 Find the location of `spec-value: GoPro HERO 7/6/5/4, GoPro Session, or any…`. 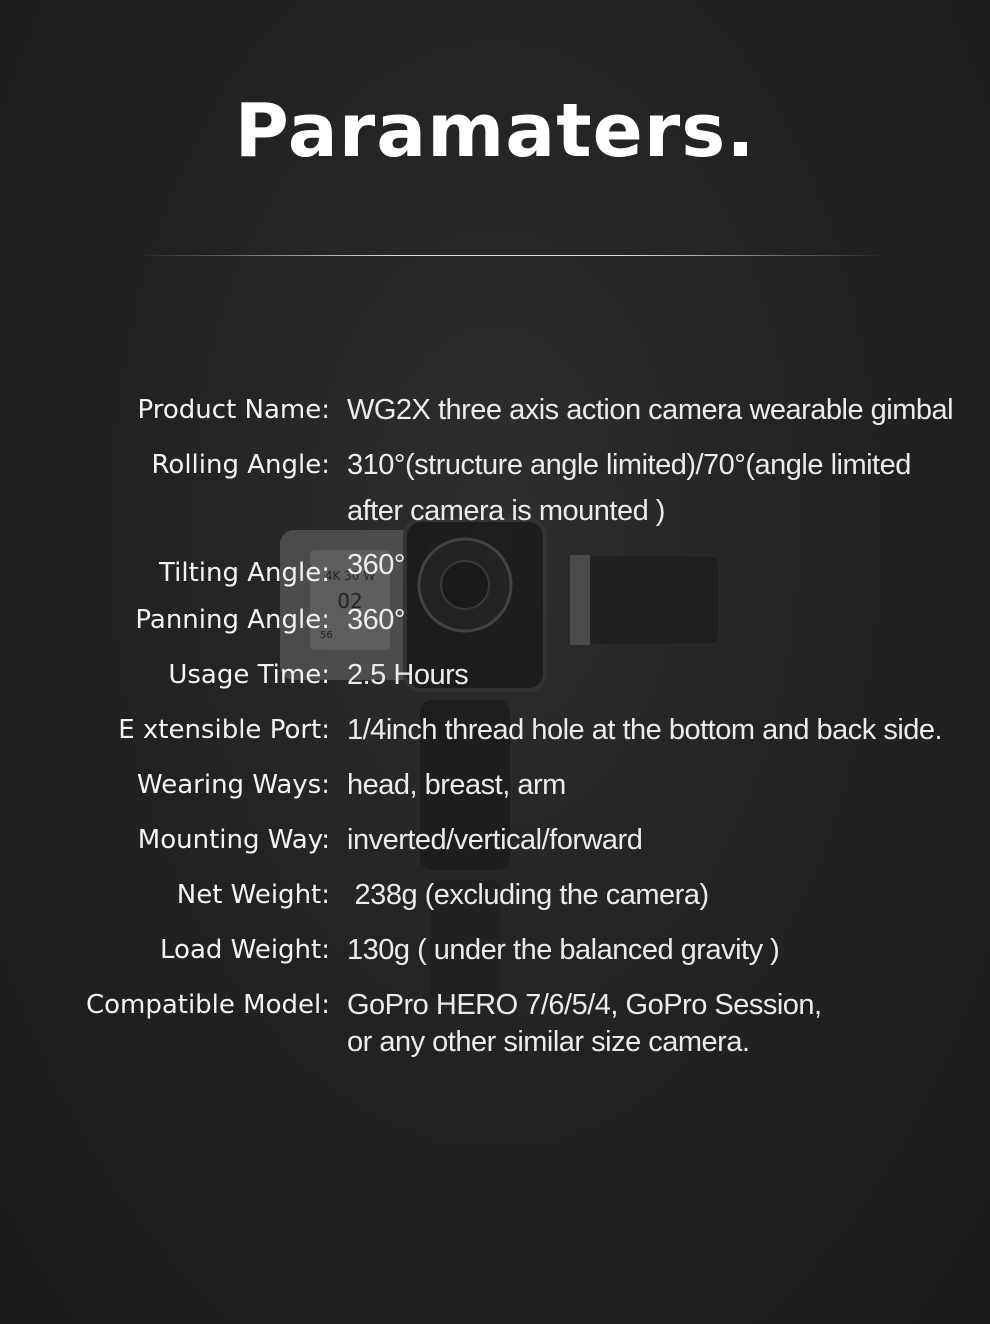

spec-value: GoPro HERO 7/6/5/4, GoPro Session, or any… is located at coordinates (584, 1023).